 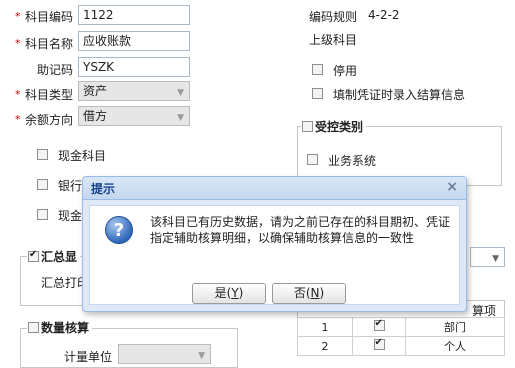 I want to click on cash-checkbox, so click(x=42, y=154).